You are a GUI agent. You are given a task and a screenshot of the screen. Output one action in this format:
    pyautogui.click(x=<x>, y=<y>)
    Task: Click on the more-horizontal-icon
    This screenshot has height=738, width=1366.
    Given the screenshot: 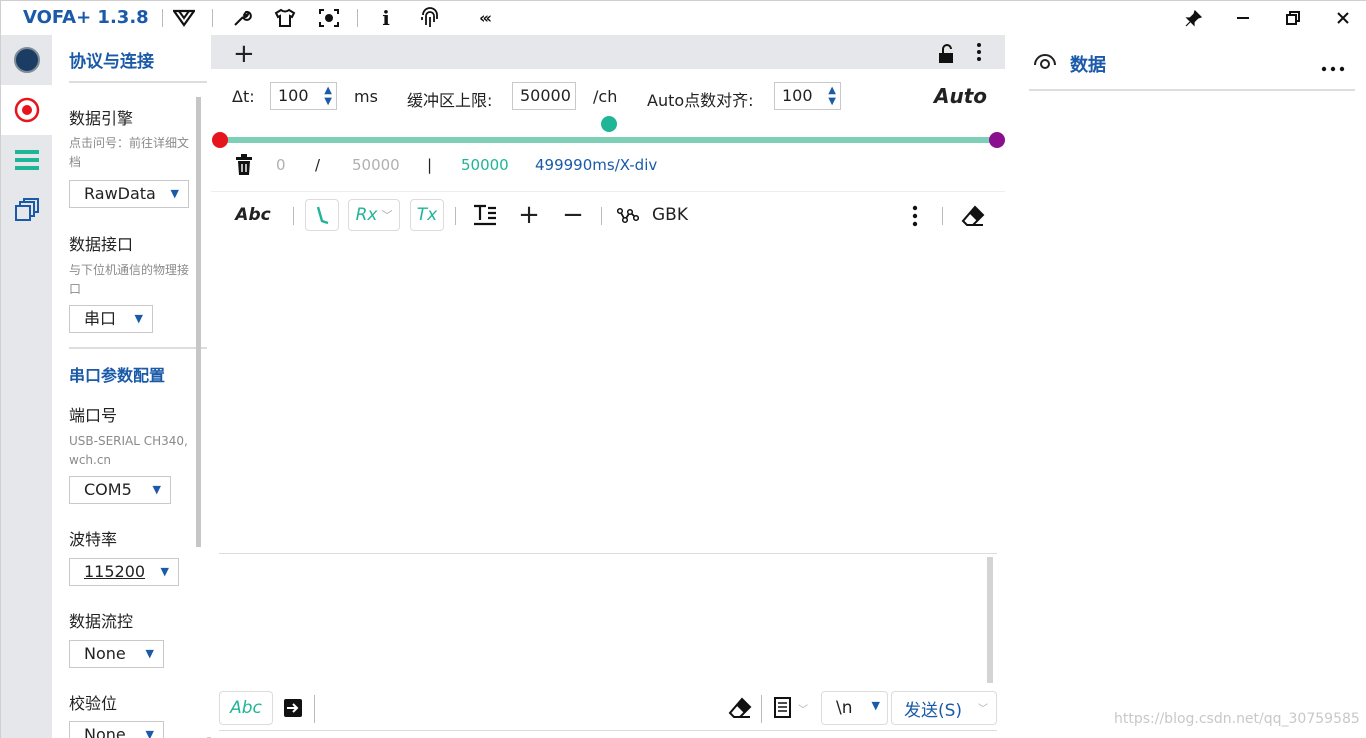 What is the action you would take?
    pyautogui.click(x=1333, y=66)
    